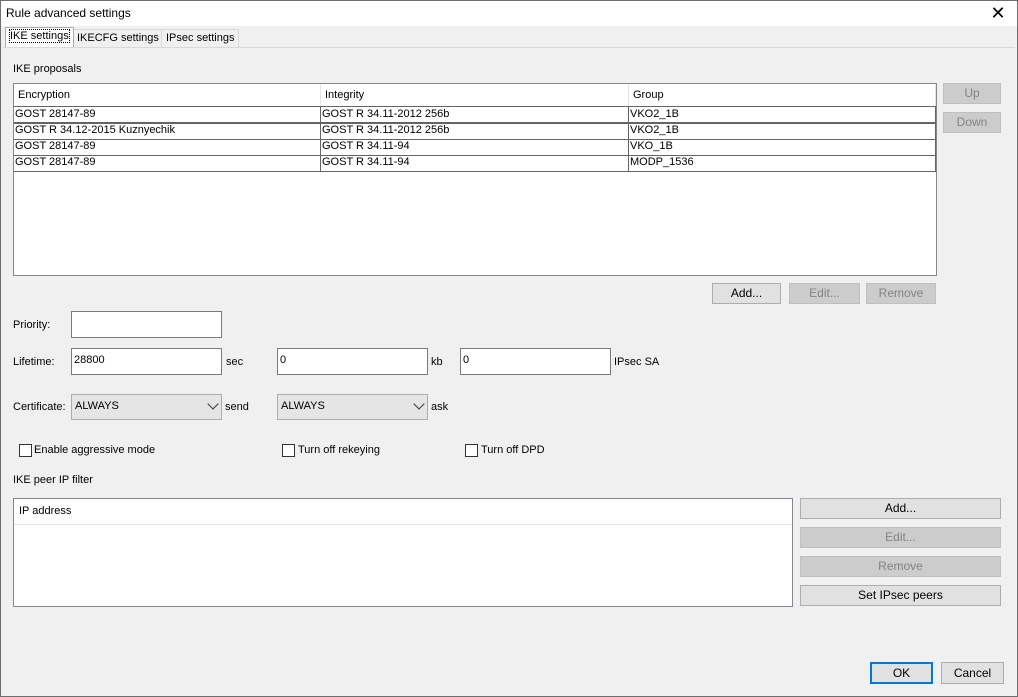 The height and width of the screenshot is (697, 1018). What do you see at coordinates (237, 407) in the screenshot?
I see `certificate-send-label: send` at bounding box center [237, 407].